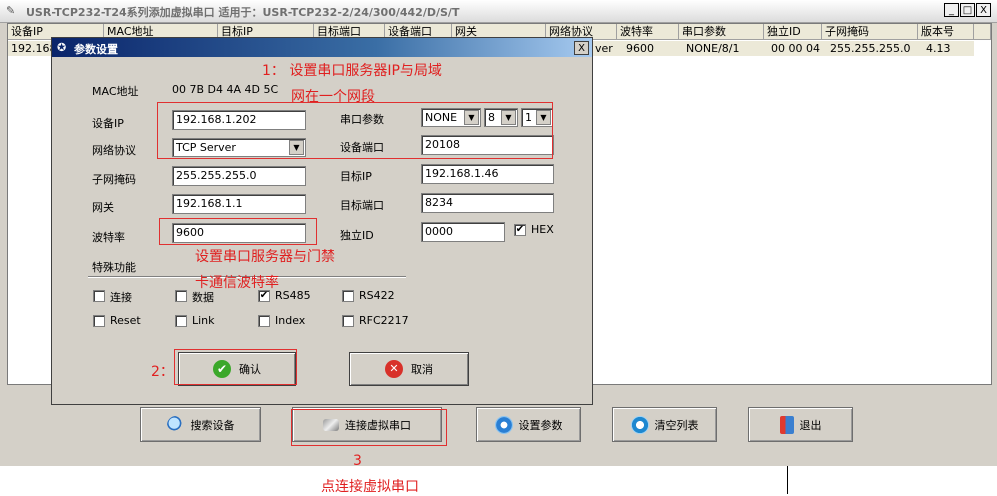 This screenshot has width=997, height=496. What do you see at coordinates (370, 487) in the screenshot?
I see `annotation-note-3-text: 点连接虚拟串口` at bounding box center [370, 487].